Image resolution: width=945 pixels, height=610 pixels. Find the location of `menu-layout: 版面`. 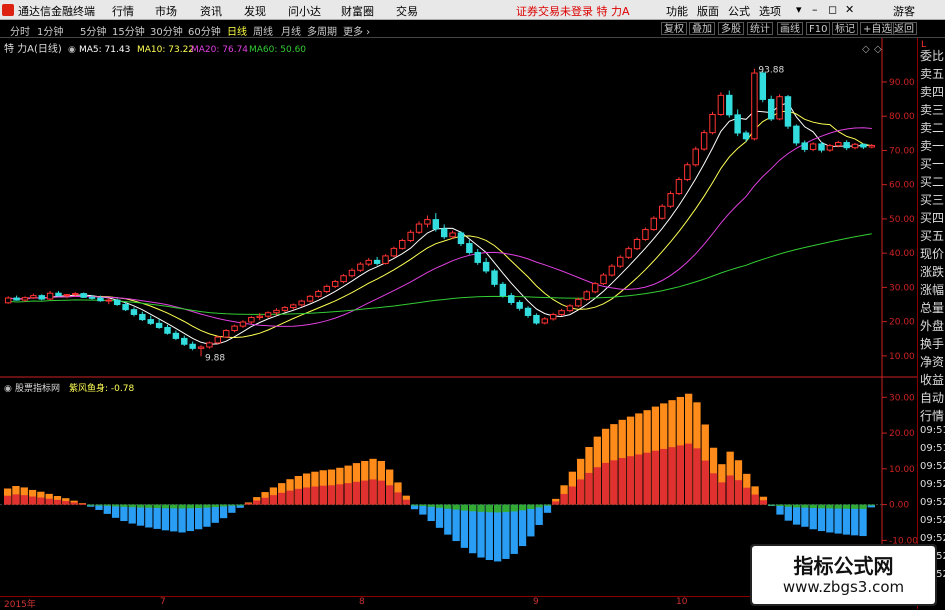

menu-layout: 版面 is located at coordinates (708, 11).